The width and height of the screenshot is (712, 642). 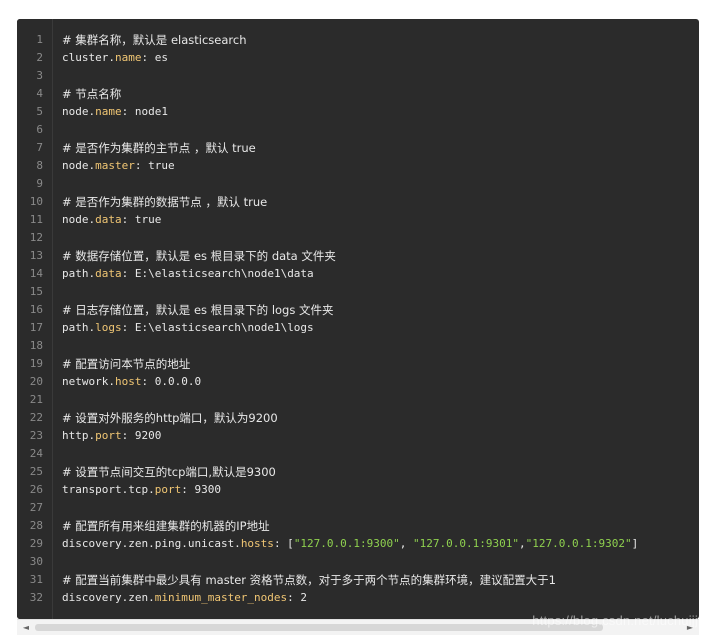 I want to click on code-text: # 集群名称，默认是 elasticsearch, so click(x=154, y=40).